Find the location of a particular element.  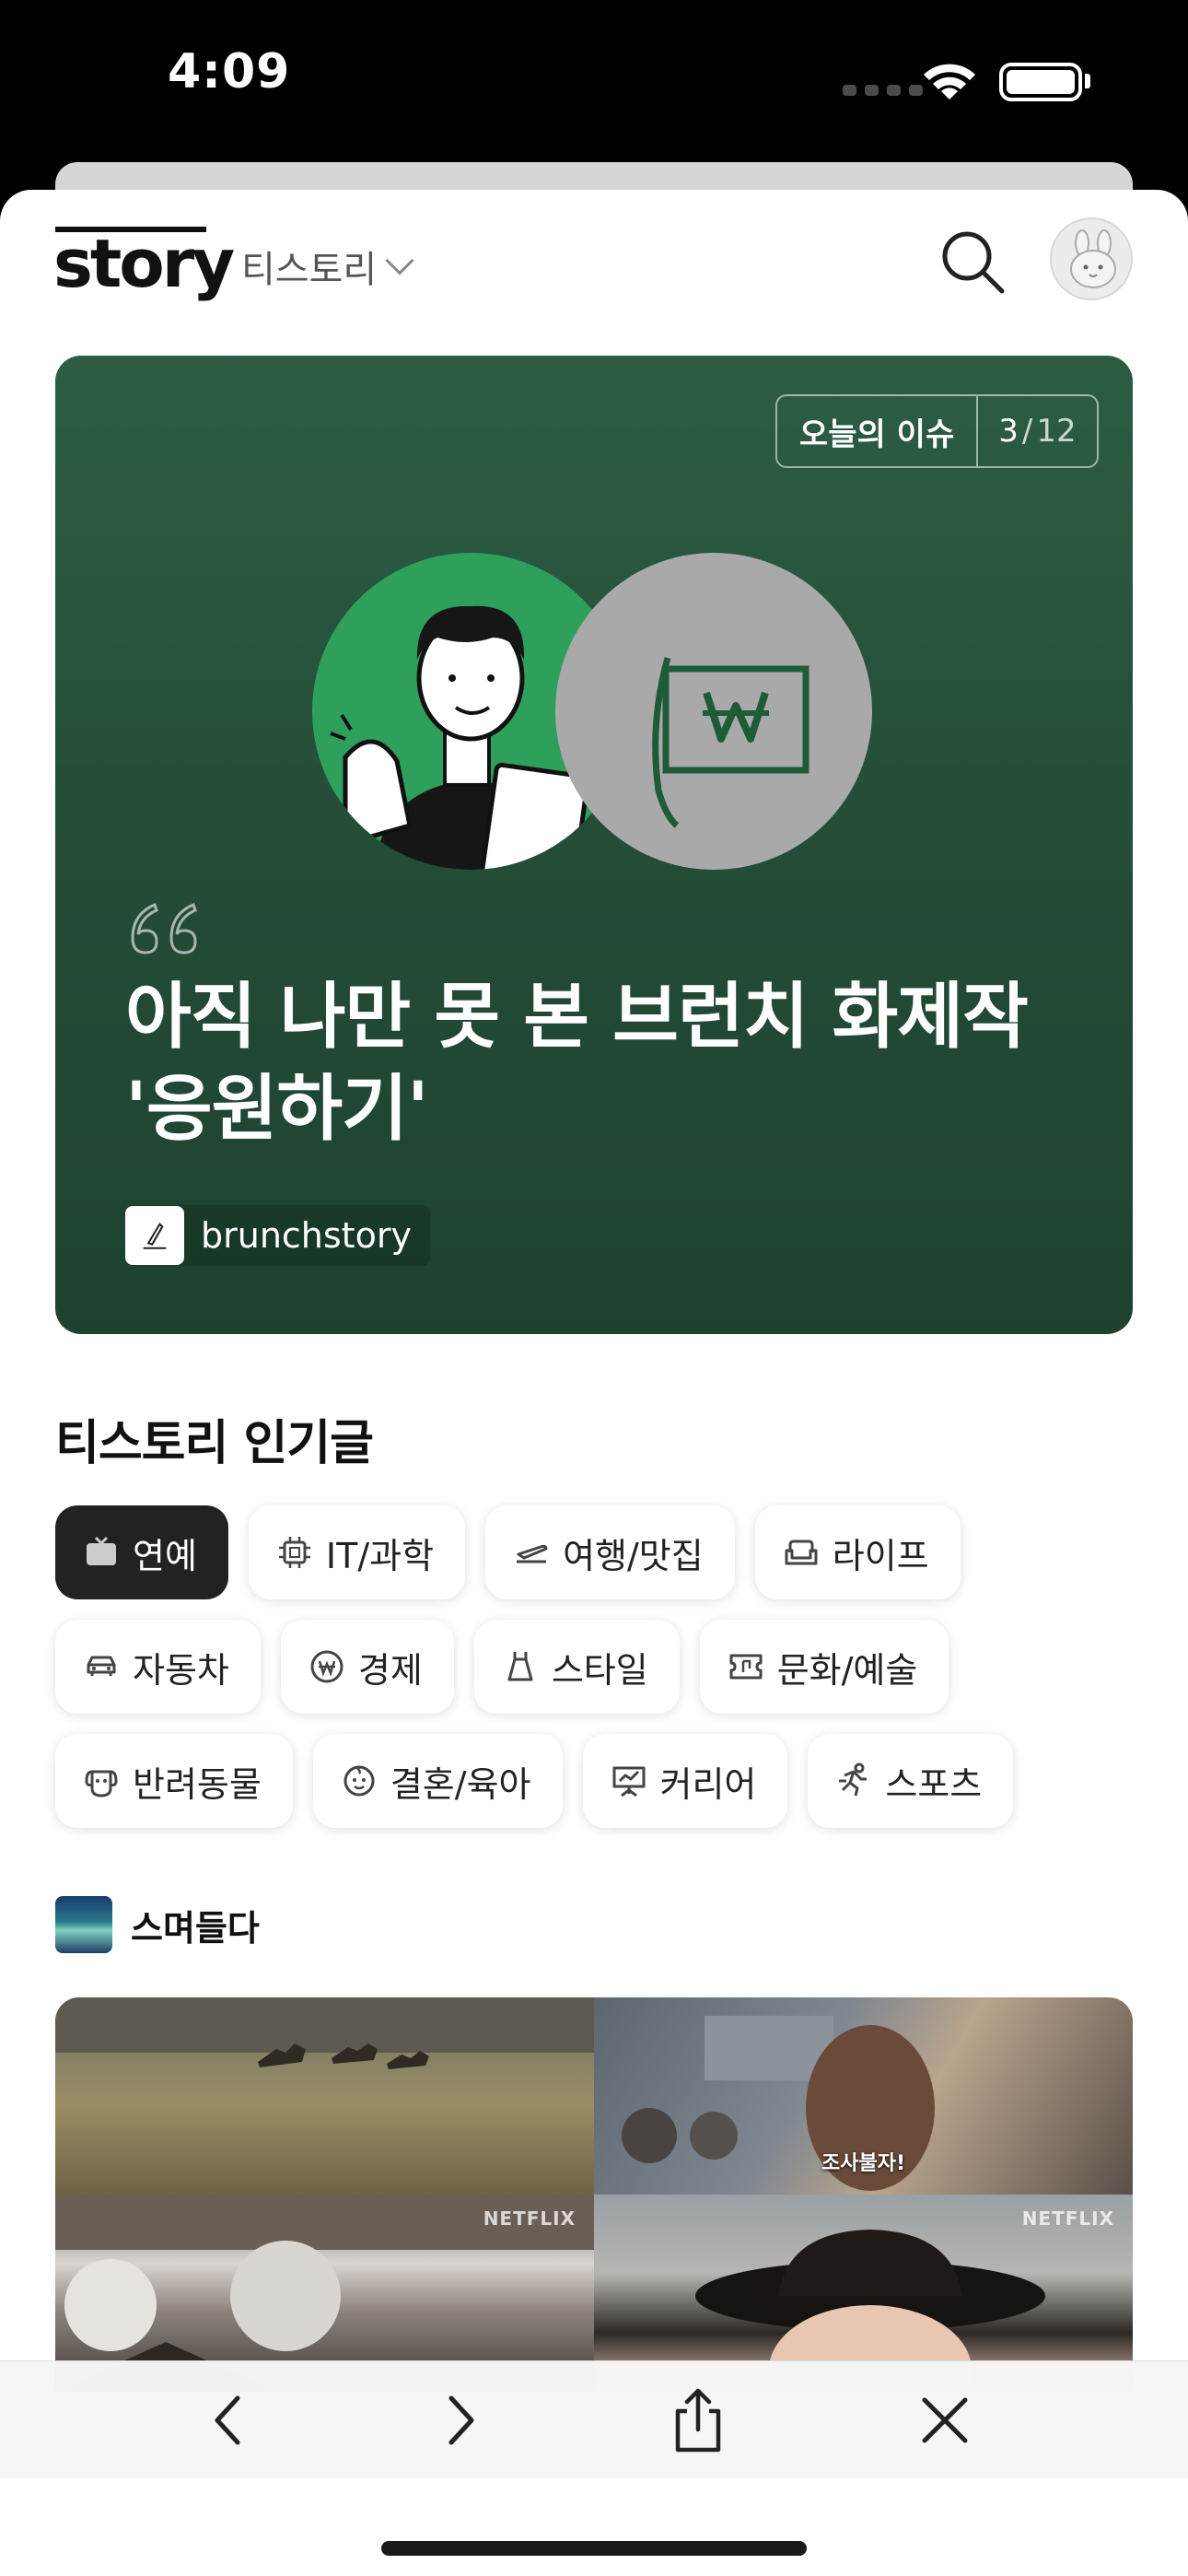

category-label: 스포츠 is located at coordinates (934, 1784).